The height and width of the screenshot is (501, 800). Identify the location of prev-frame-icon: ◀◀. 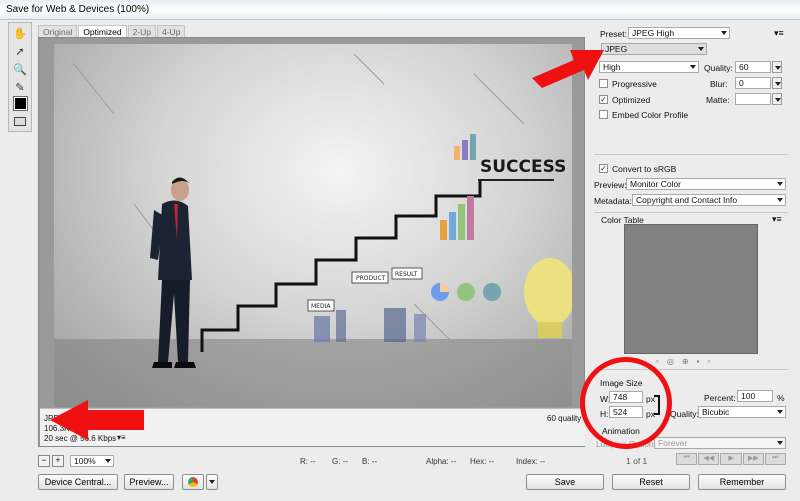
(709, 459).